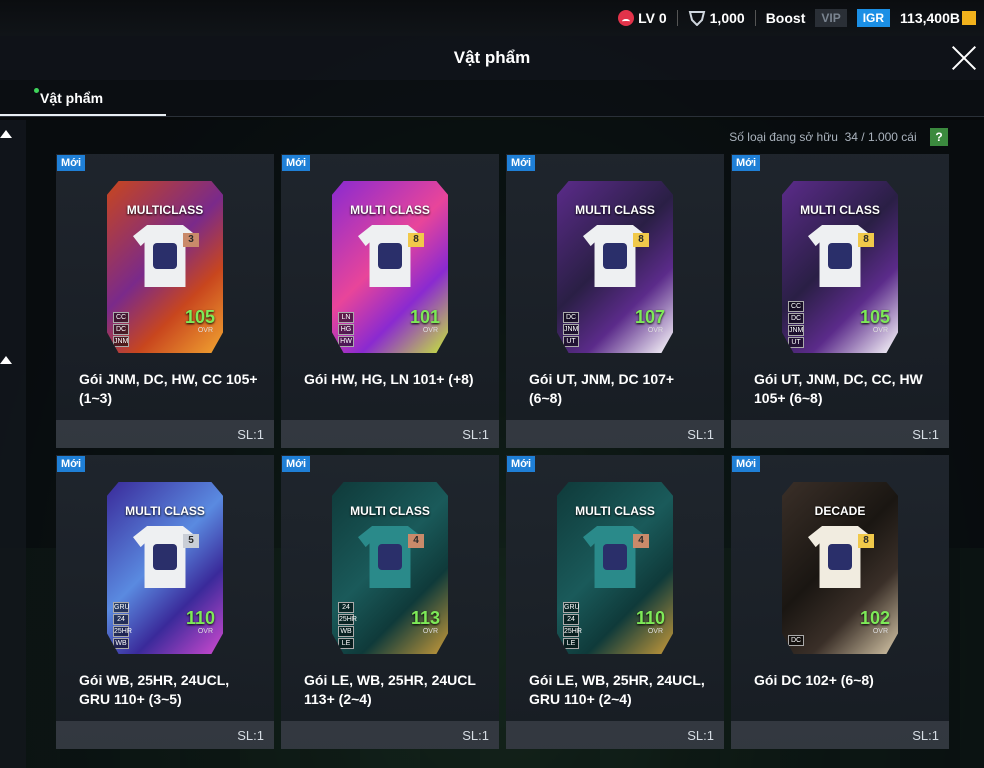 Image resolution: width=984 pixels, height=768 pixels. I want to click on position-tag: WB, so click(121, 643).